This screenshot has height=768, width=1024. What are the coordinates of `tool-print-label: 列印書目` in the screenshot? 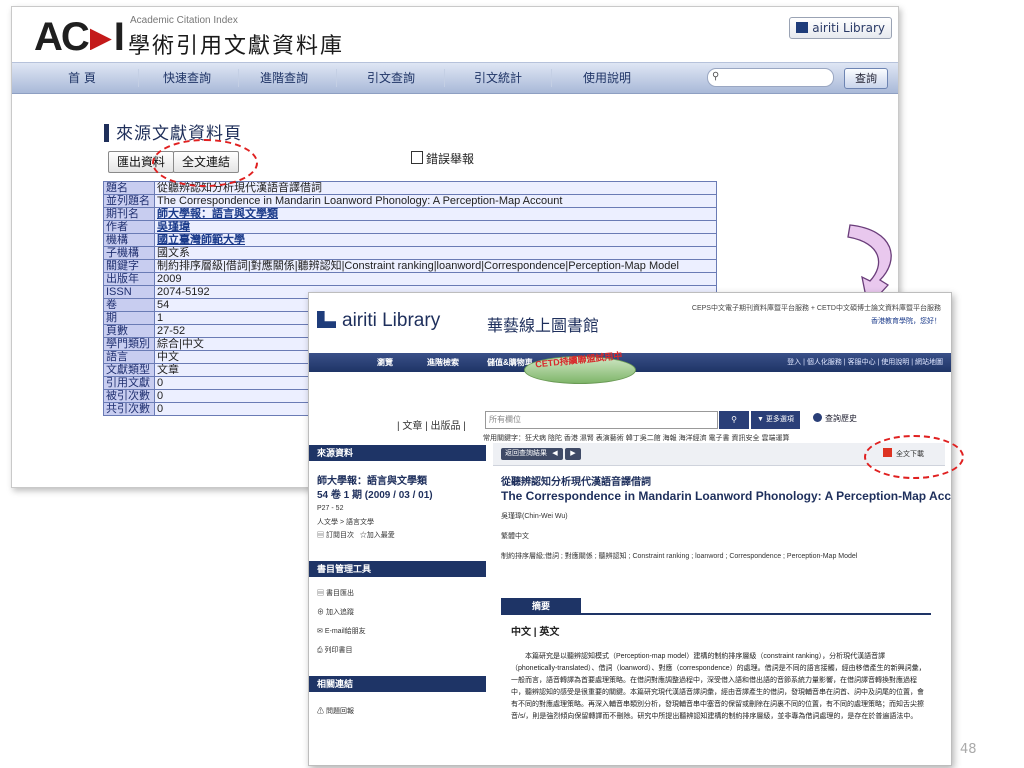 It's located at (338, 650).